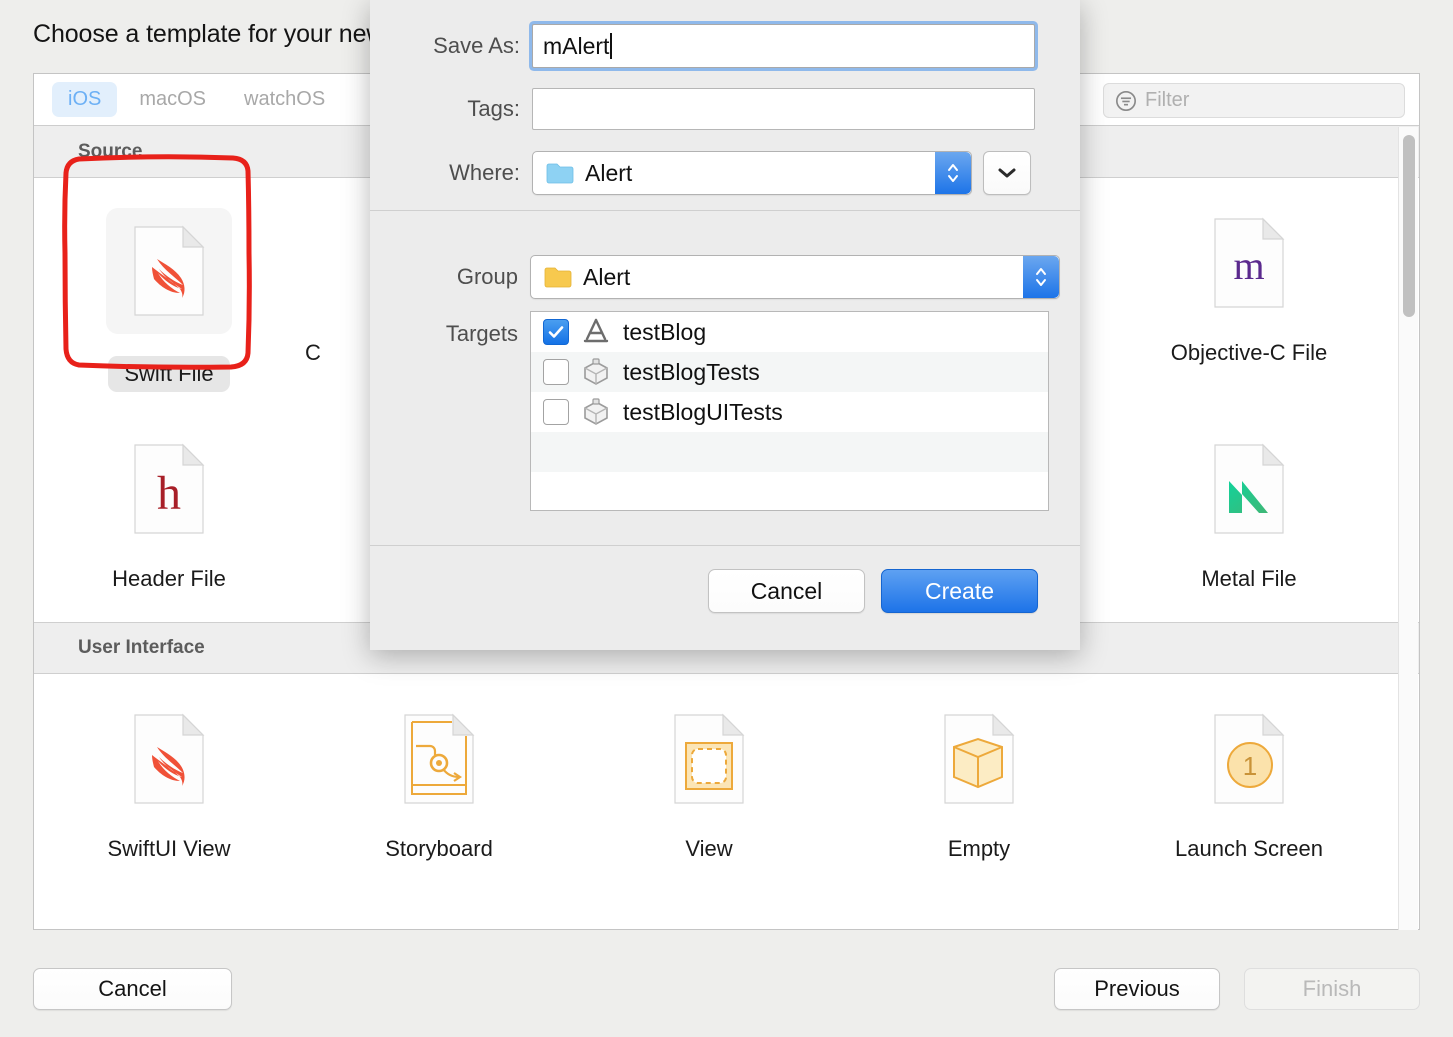 This screenshot has width=1453, height=1037. I want to click on save-as-row: Save As: mAlert, so click(702, 46).